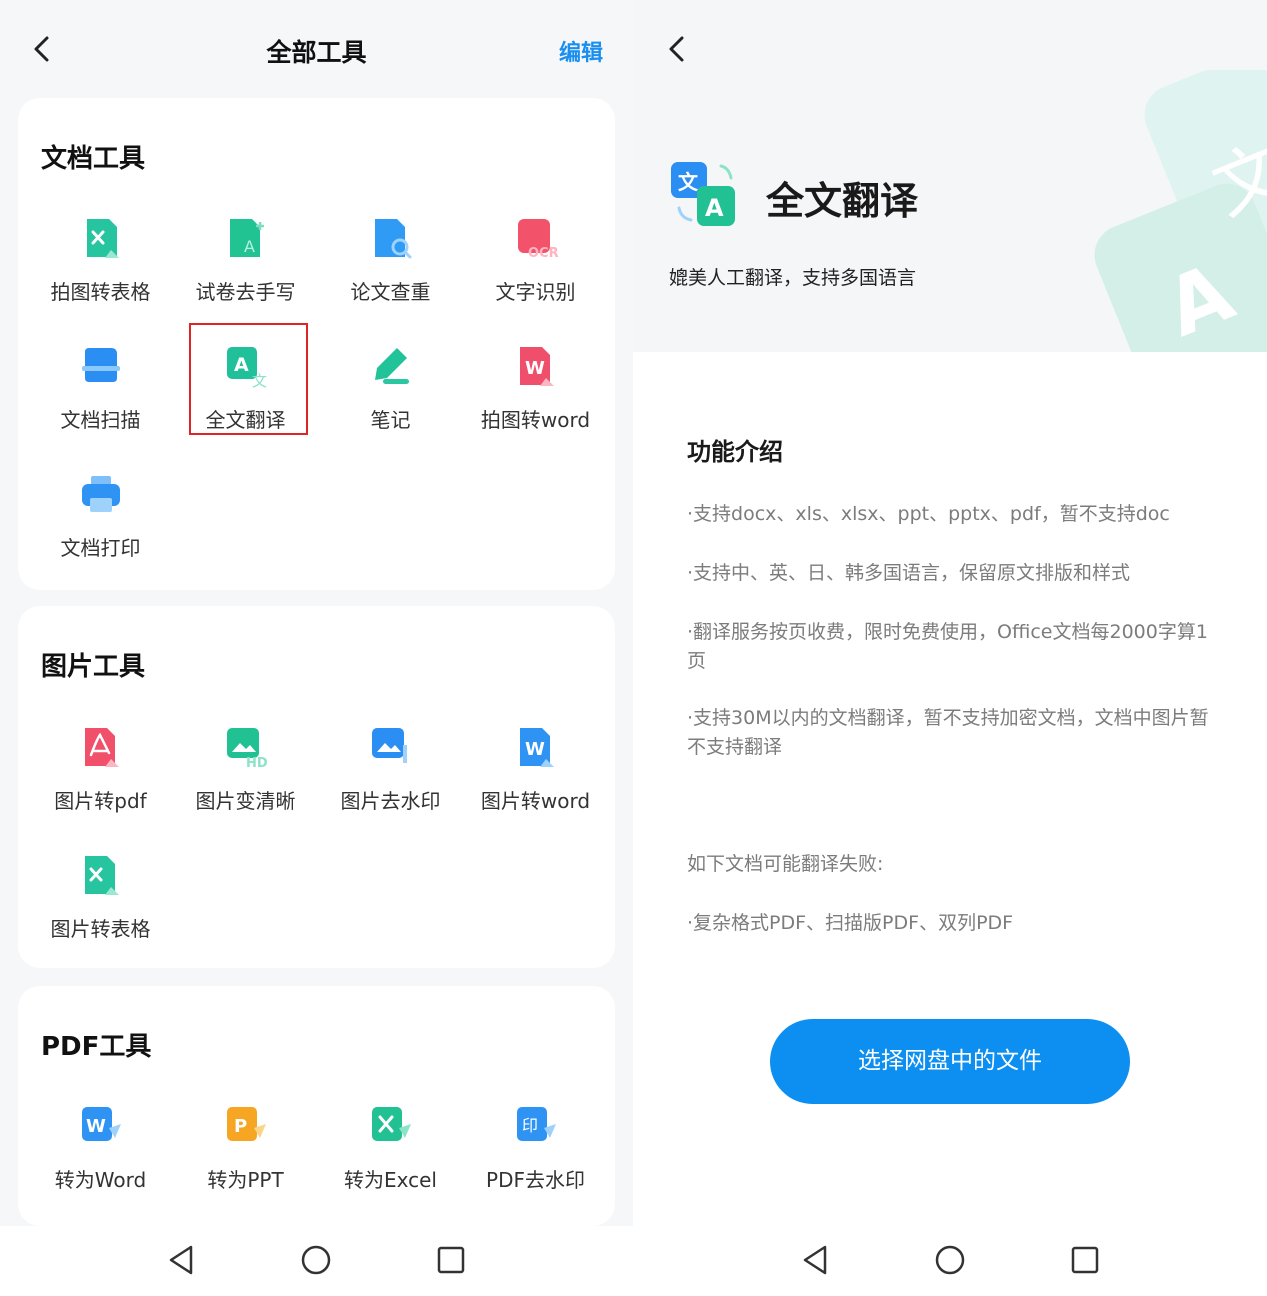 This screenshot has height=1296, width=1267. Describe the element at coordinates (93, 667) in the screenshot. I see `section-title: 图片工具` at that location.